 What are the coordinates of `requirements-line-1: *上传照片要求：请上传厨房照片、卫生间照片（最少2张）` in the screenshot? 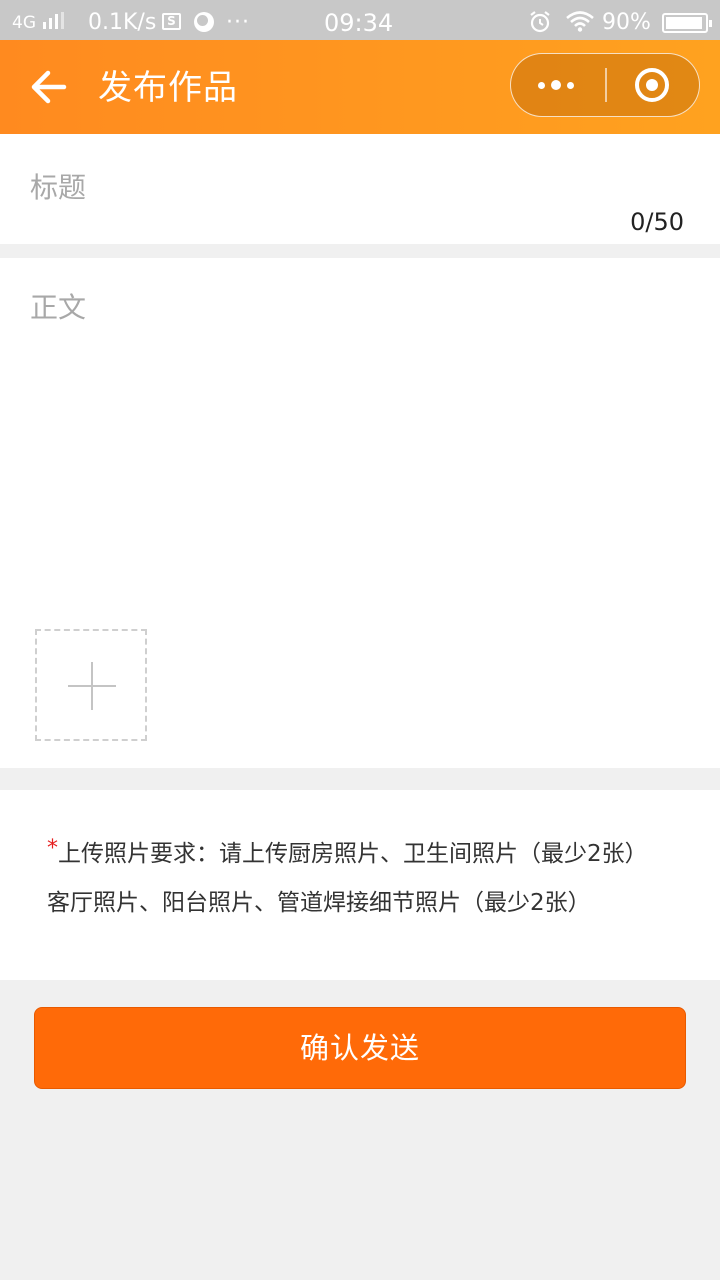 It's located at (377, 854).